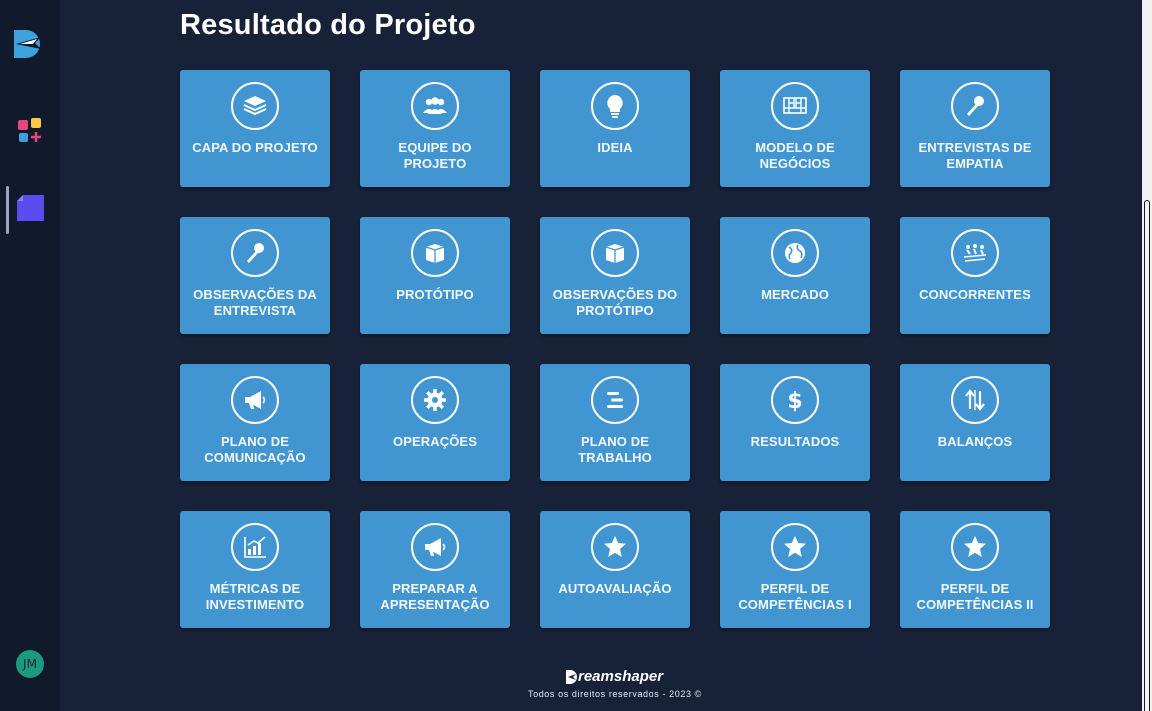  I want to click on arrows-up-down-icon-glyph, so click(975, 400).